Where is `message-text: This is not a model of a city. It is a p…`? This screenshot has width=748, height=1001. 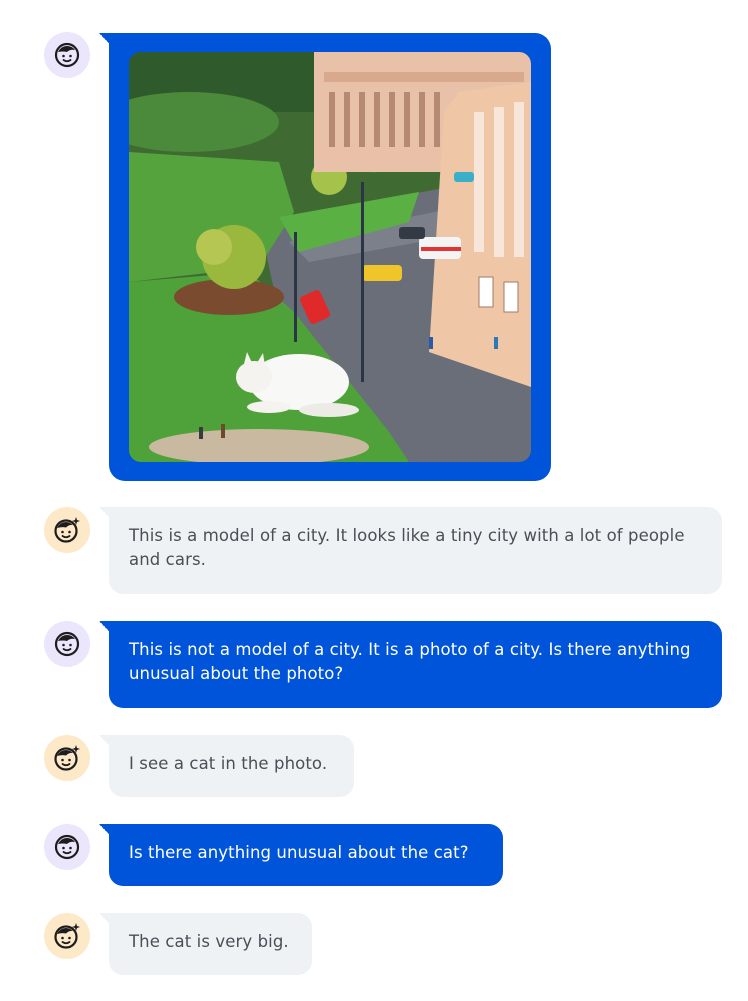 message-text: This is not a model of a city. It is a p… is located at coordinates (410, 661).